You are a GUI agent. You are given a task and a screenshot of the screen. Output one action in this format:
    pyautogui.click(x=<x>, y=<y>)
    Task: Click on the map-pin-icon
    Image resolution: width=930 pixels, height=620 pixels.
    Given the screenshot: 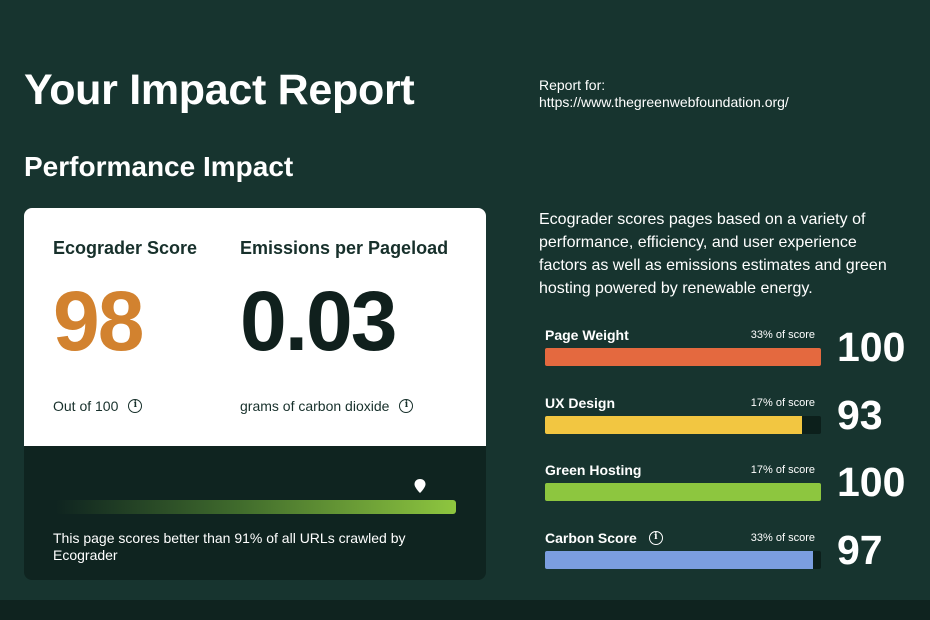 What is the action you would take?
    pyautogui.click(x=420, y=486)
    